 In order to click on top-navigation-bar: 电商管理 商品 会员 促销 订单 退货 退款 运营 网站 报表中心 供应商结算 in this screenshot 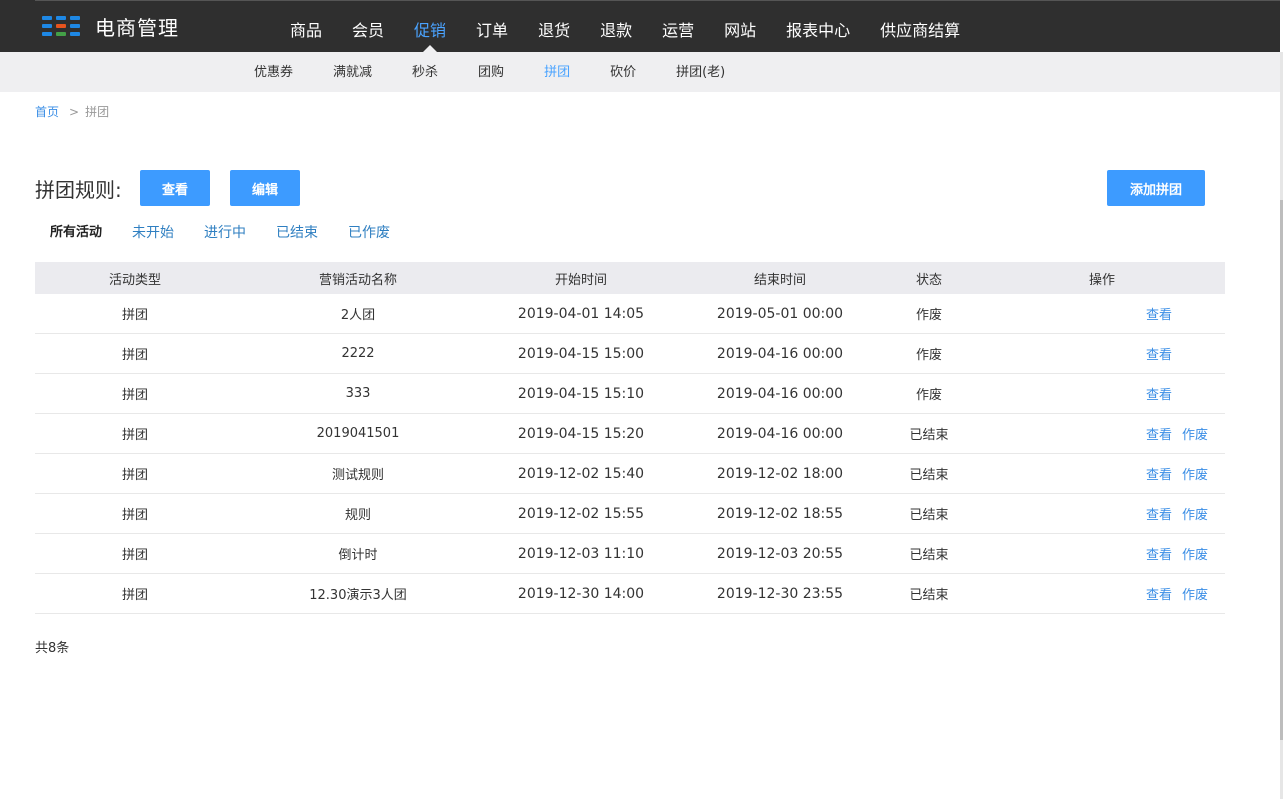, I will do `click(640, 26)`.